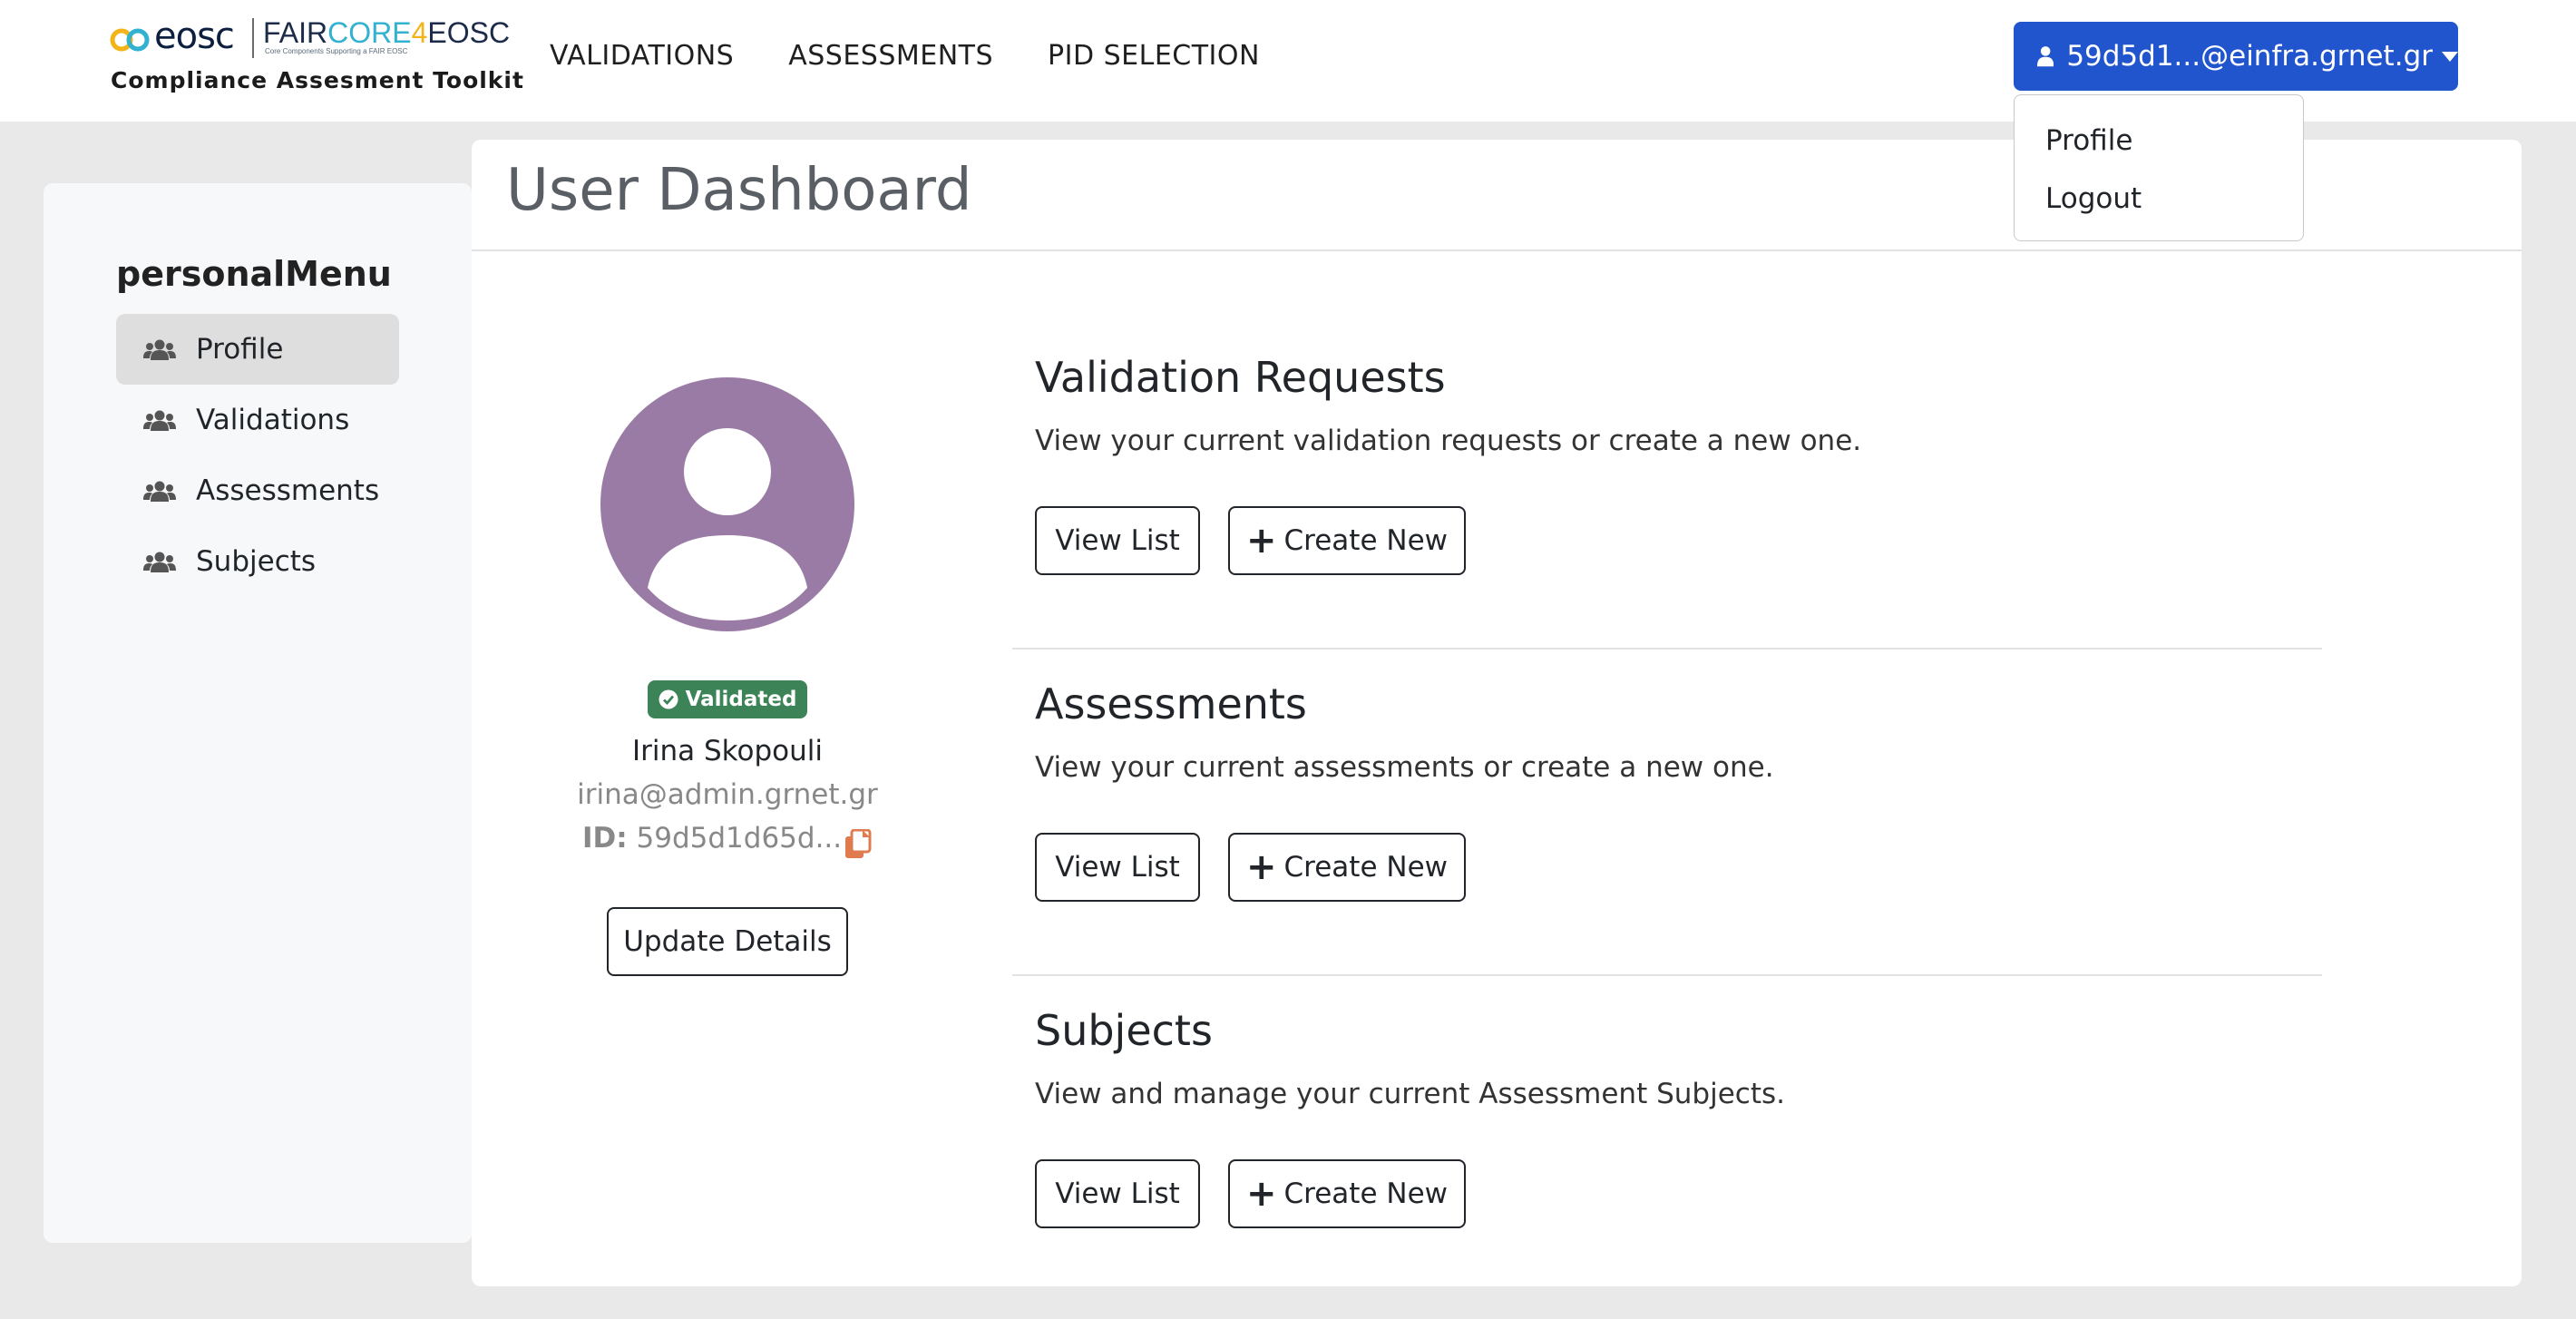  Describe the element at coordinates (2045, 56) in the screenshot. I see `user-icon` at that location.